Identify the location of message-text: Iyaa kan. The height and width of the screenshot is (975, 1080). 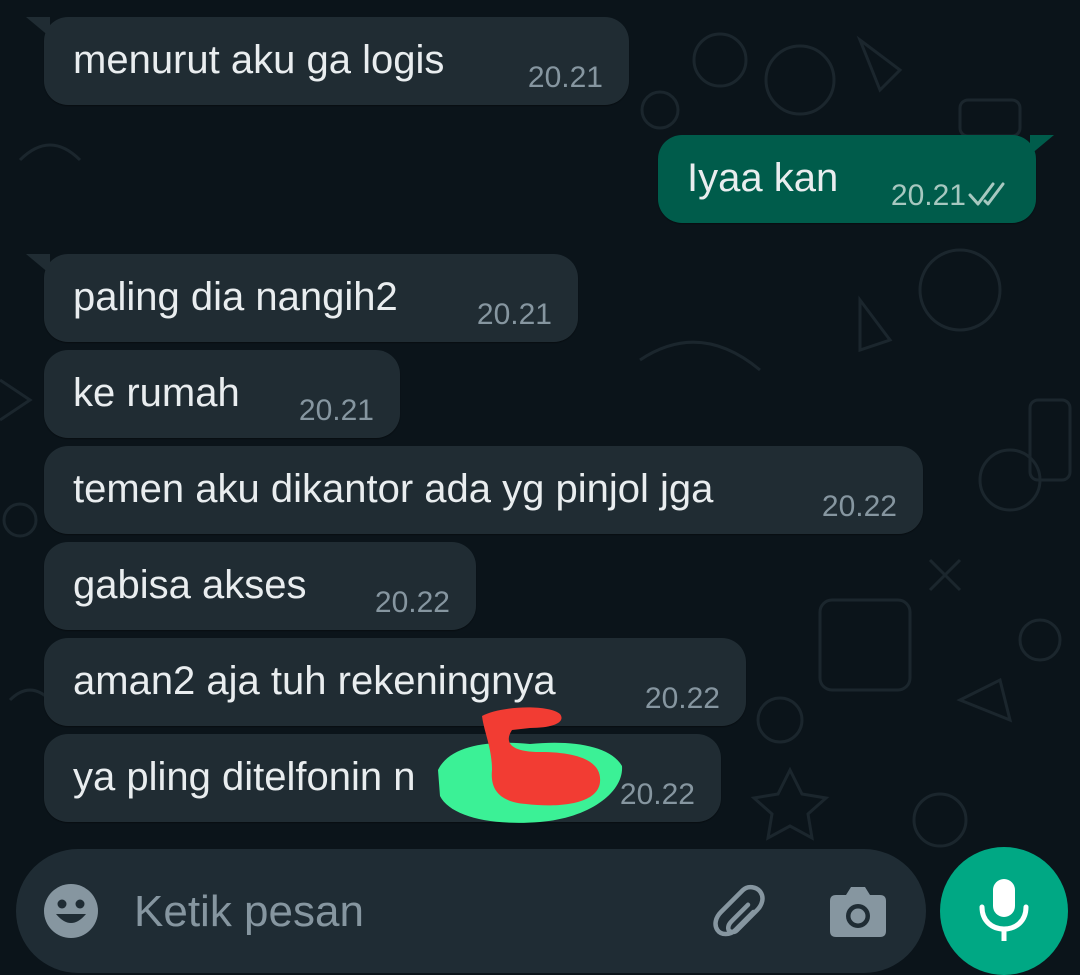
(763, 178).